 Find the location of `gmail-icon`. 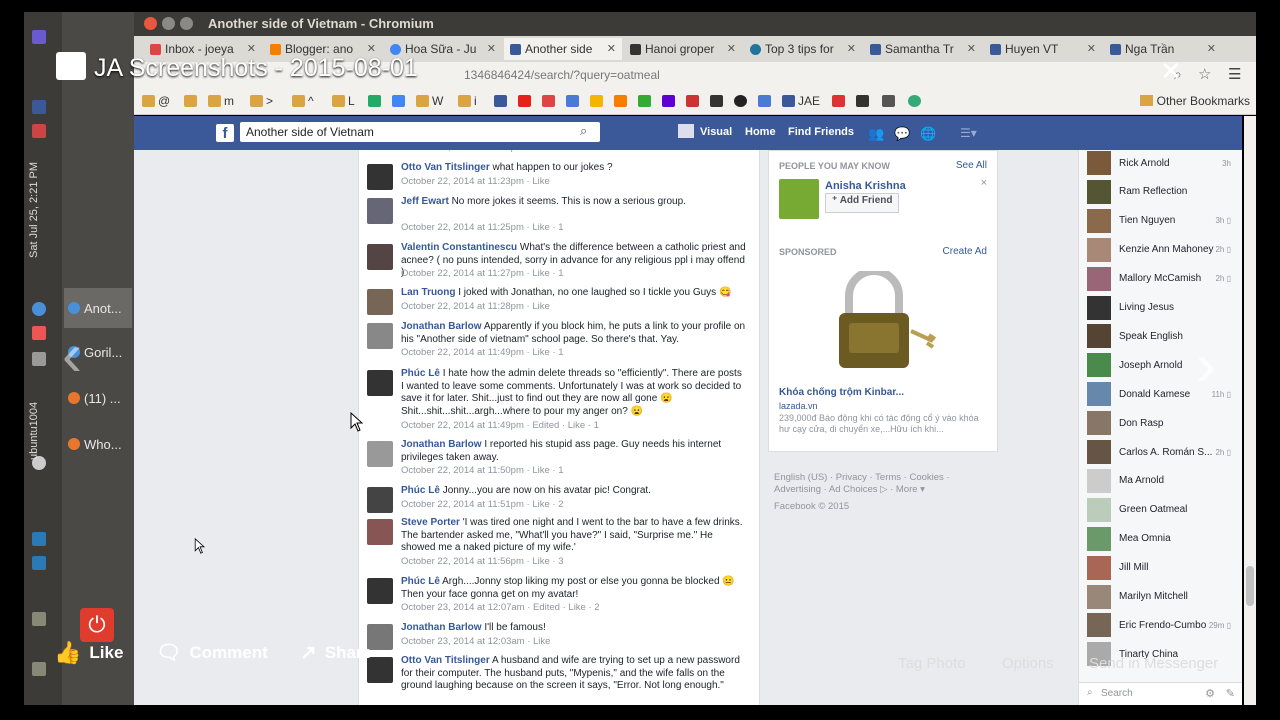

gmail-icon is located at coordinates (548, 101).